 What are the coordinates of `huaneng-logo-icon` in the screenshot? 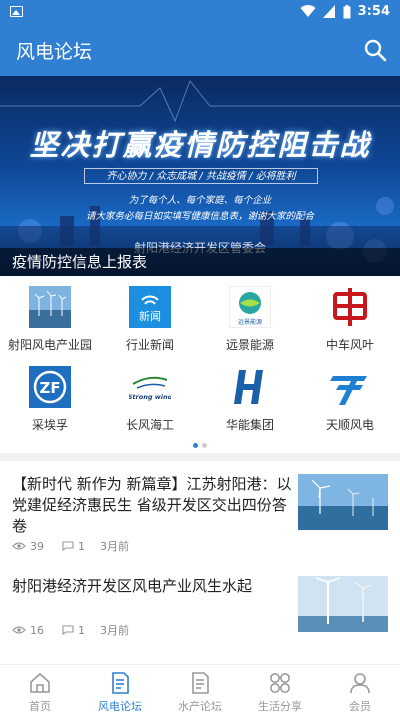 It's located at (250, 387).